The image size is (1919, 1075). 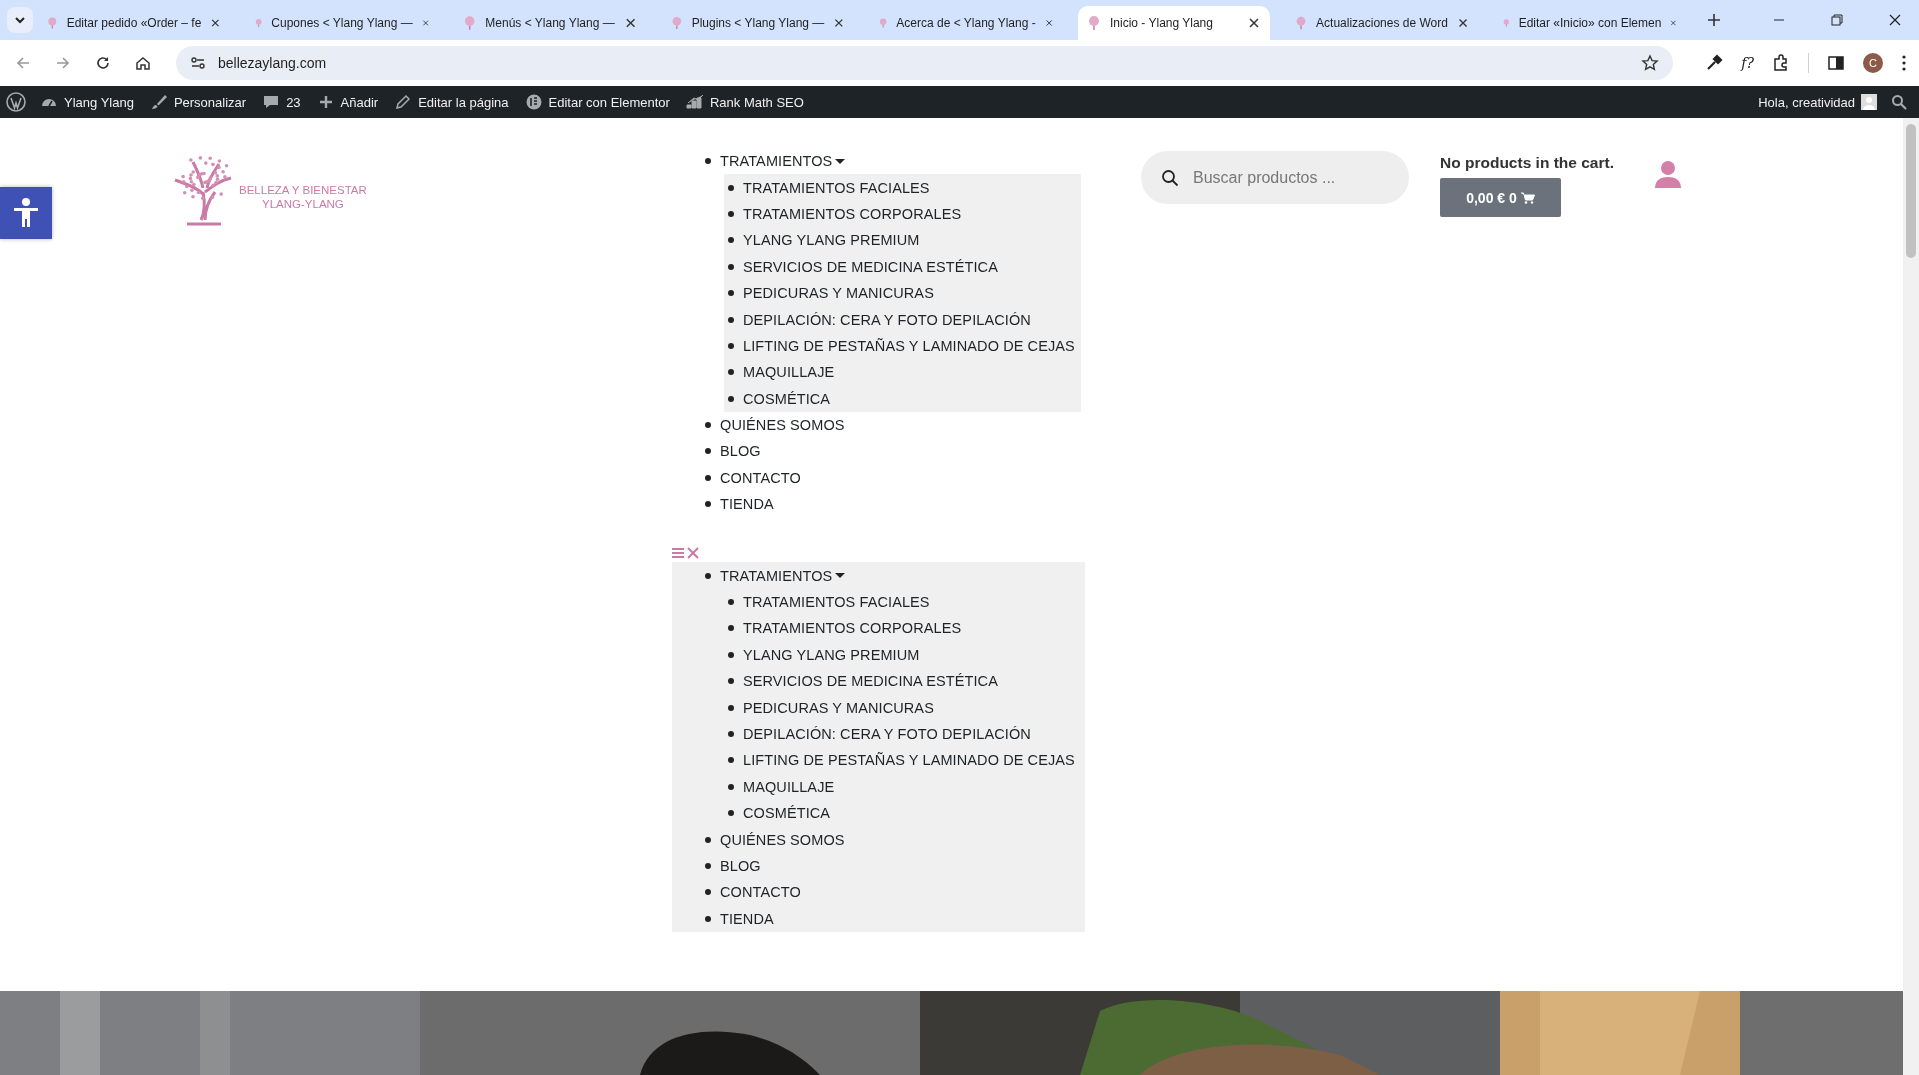 I want to click on side-panel-icon, so click(x=1836, y=63).